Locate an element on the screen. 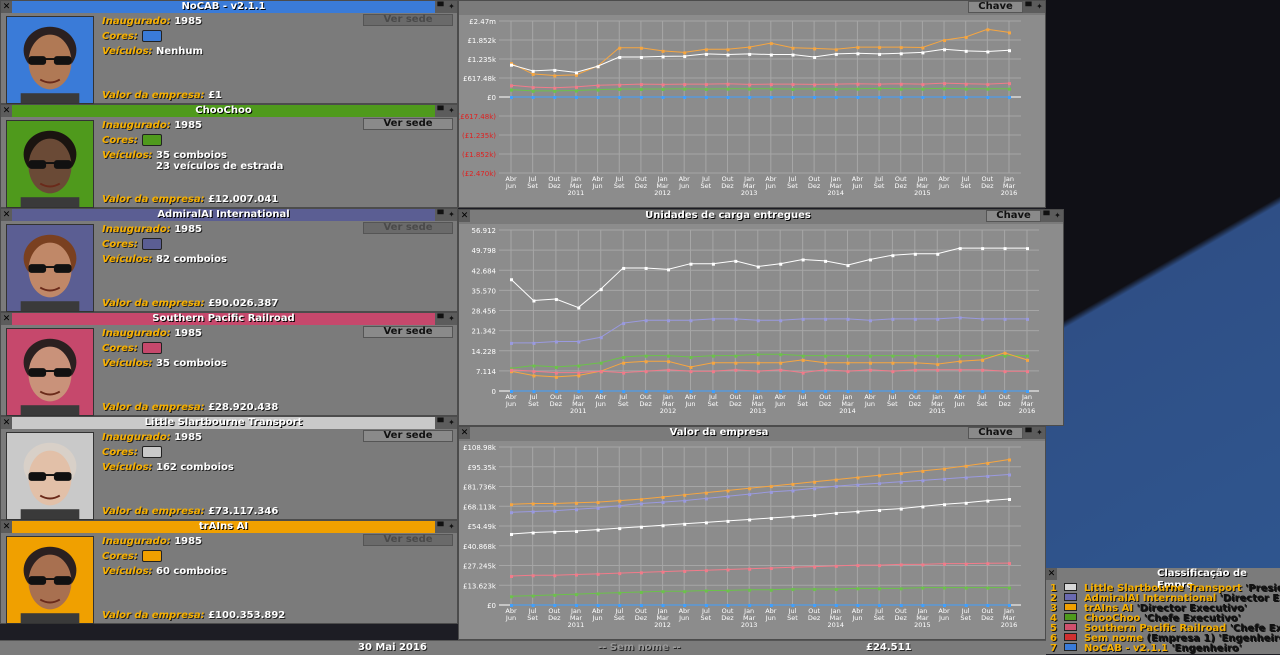  company-name: Southern Pacific Railroad is located at coordinates (223, 319).